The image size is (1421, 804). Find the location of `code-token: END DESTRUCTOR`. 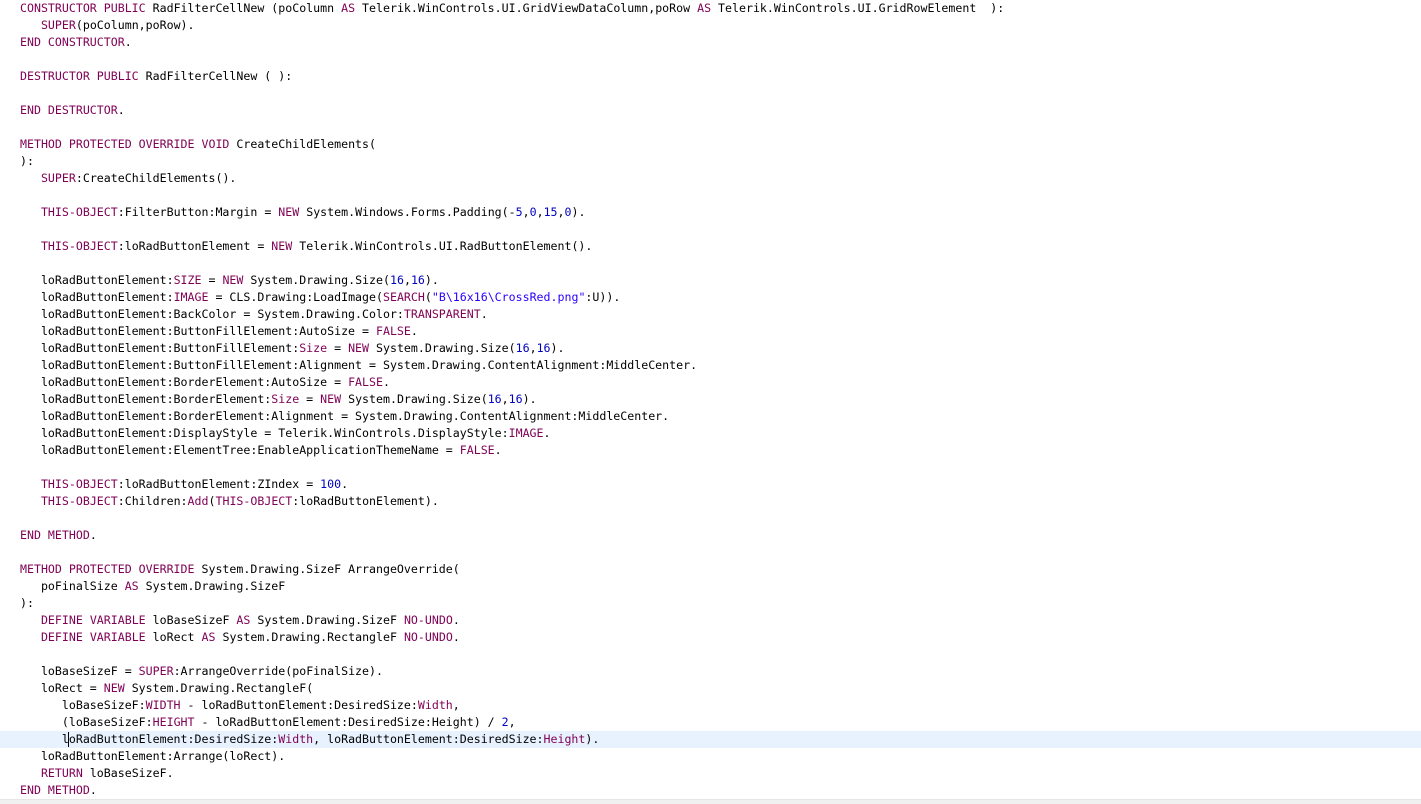

code-token: END DESTRUCTOR is located at coordinates (69, 110).